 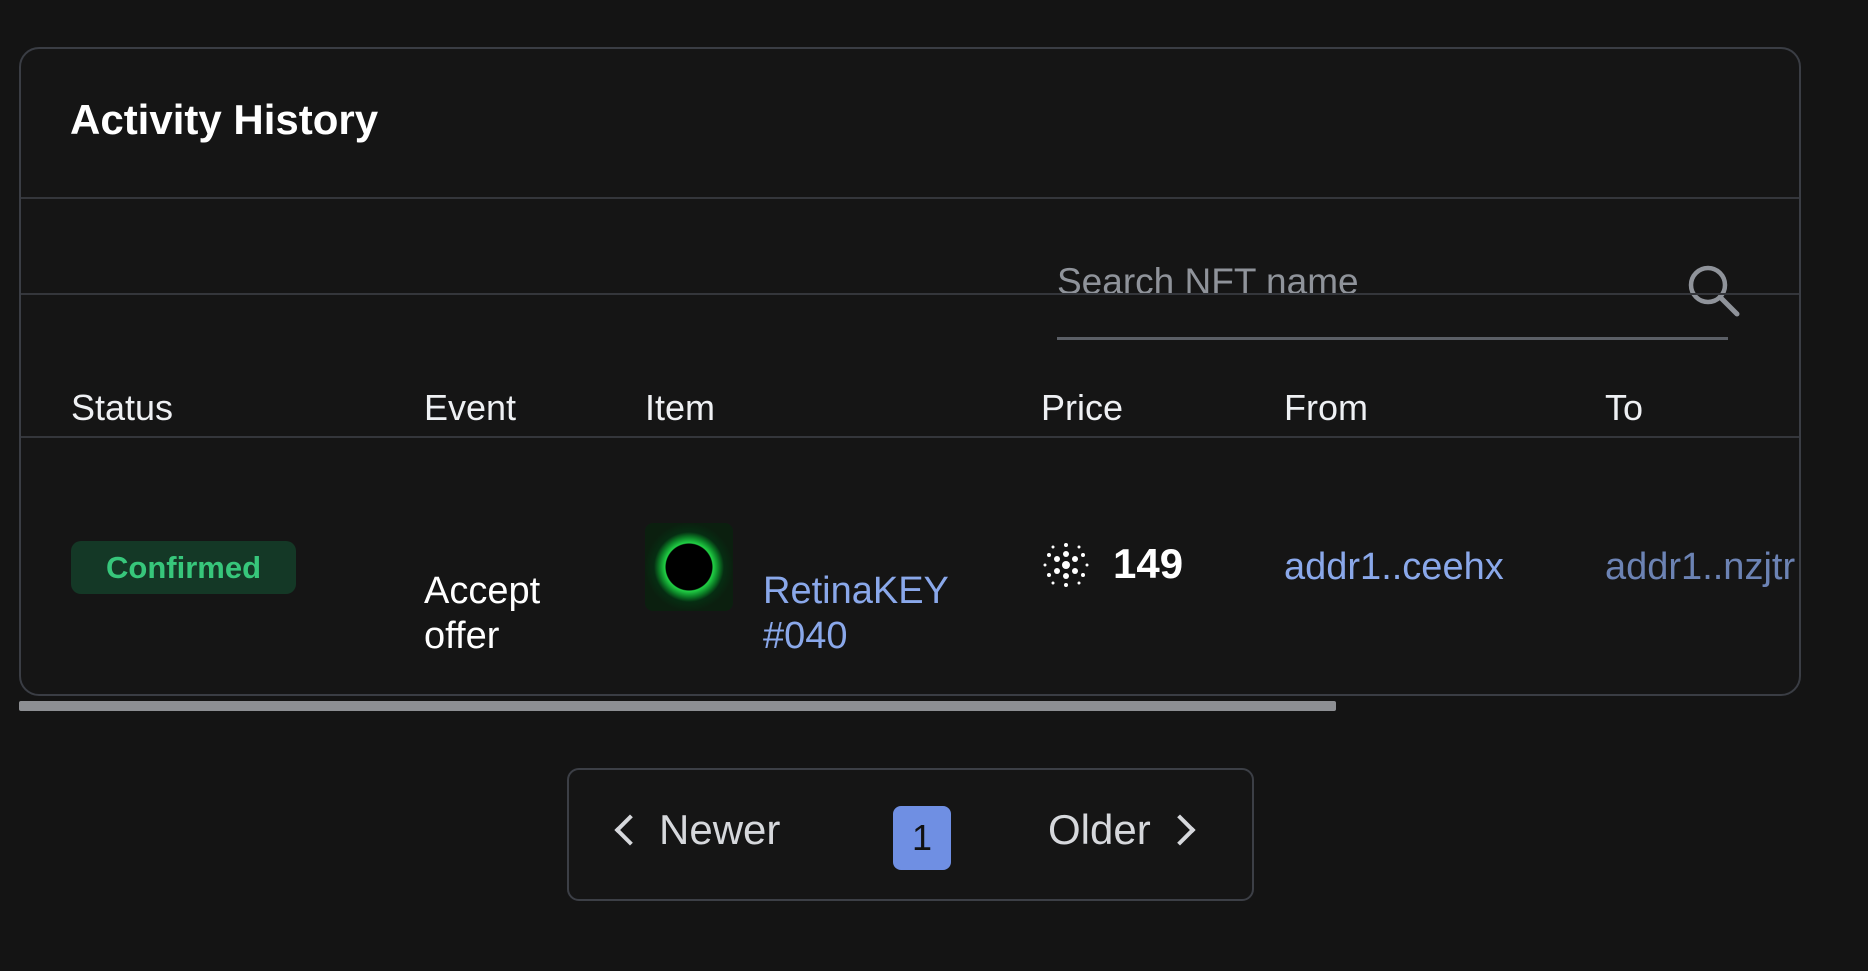 I want to click on status-badge: Confirmed, so click(x=183, y=567).